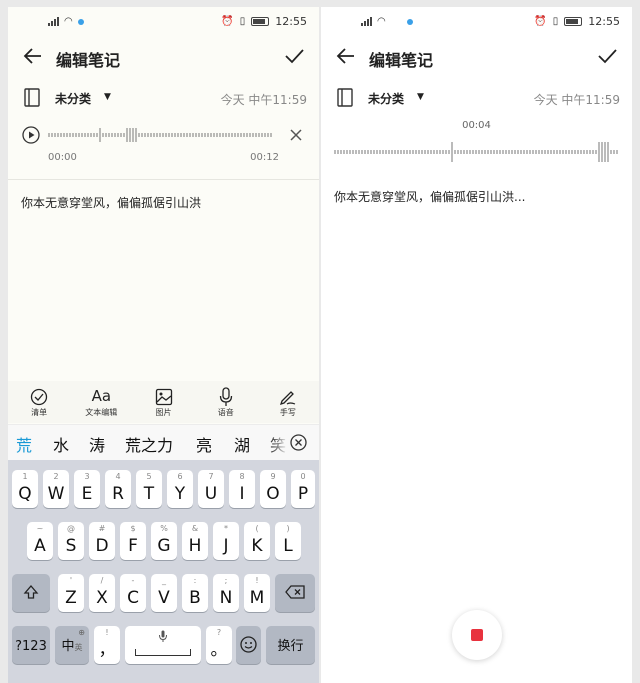  I want to click on stop-recording-button, so click(477, 635).